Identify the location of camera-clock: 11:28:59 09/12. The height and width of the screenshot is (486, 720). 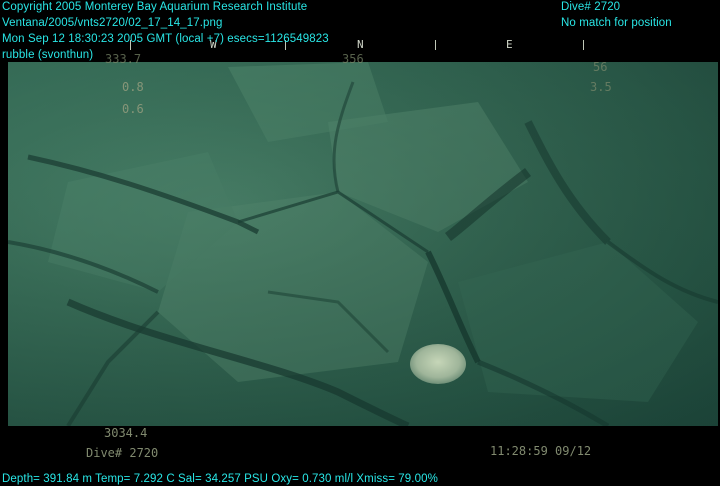
(541, 451).